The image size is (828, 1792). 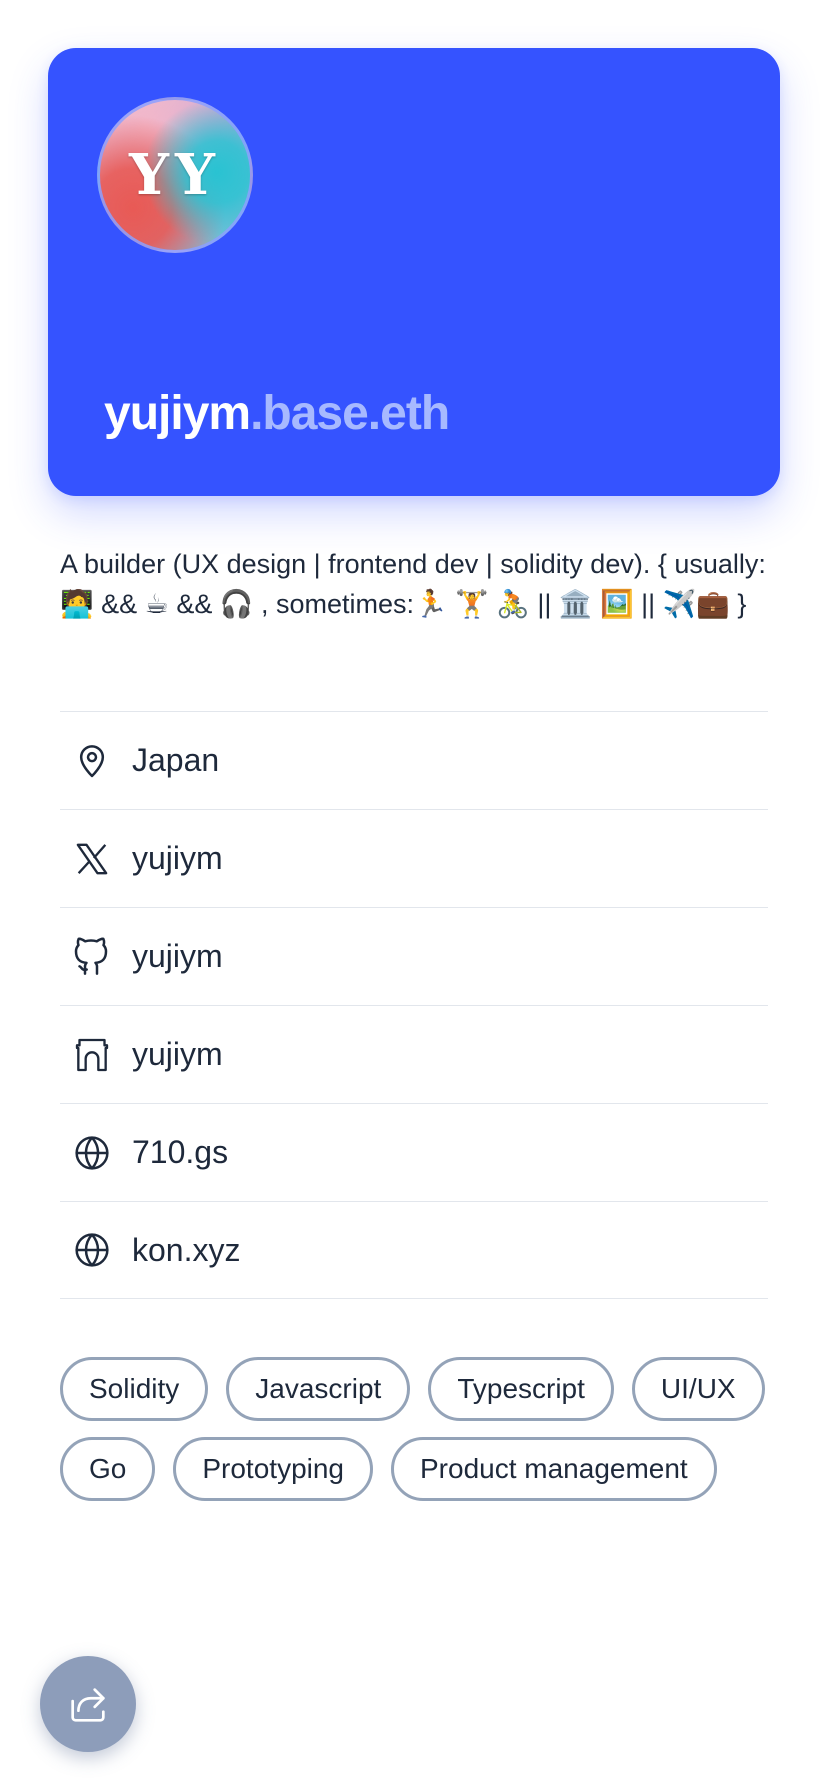 I want to click on link-x-text: yujiym, so click(x=177, y=858).